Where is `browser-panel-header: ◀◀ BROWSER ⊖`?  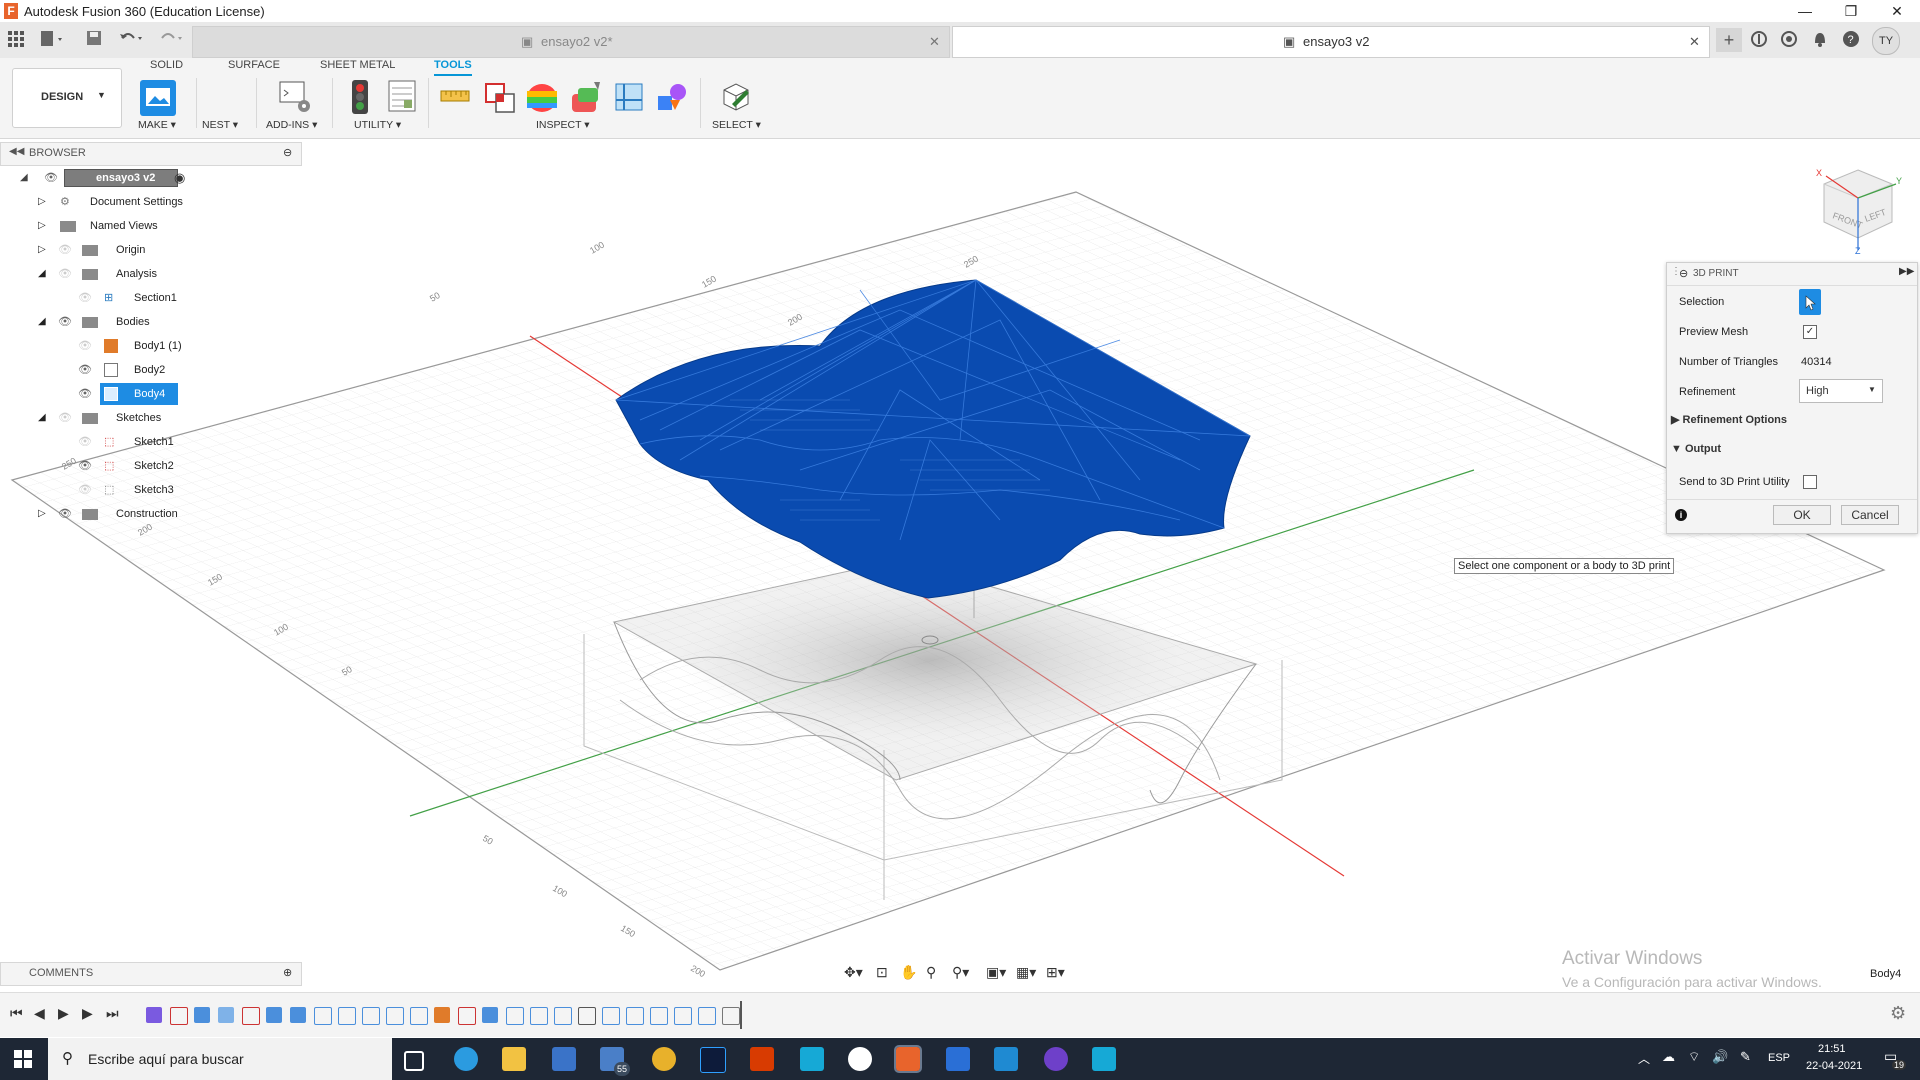
browser-panel-header: ◀◀ BROWSER ⊖ is located at coordinates (151, 154).